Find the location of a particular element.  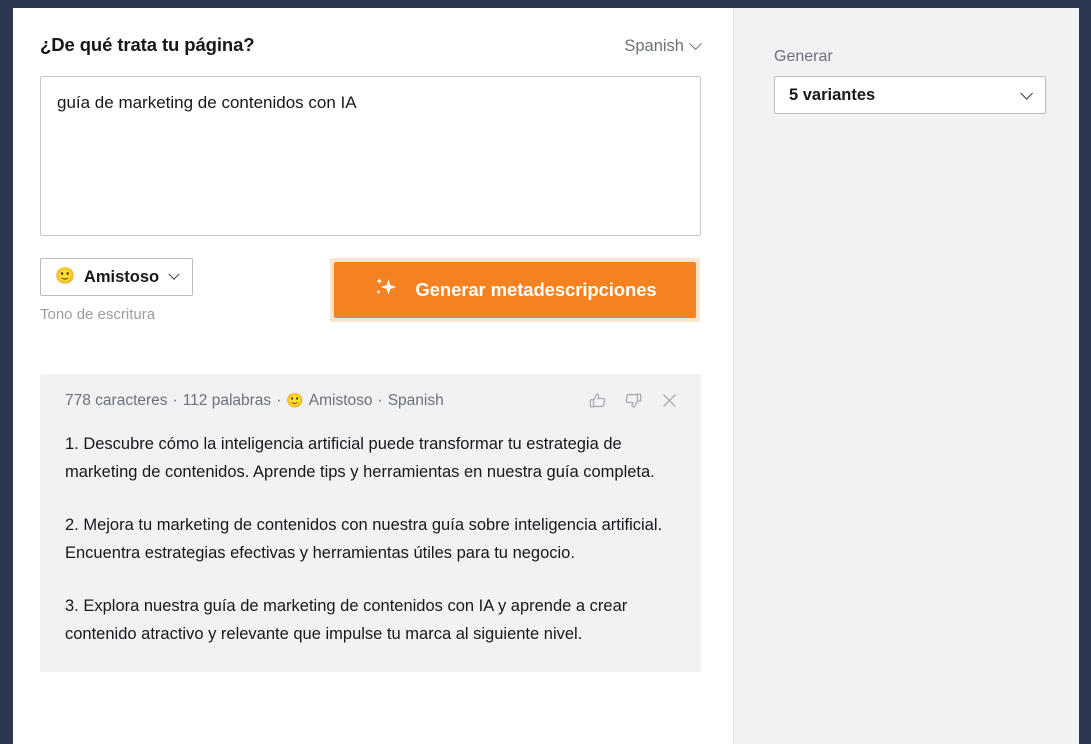

result-actions is located at coordinates (633, 400).